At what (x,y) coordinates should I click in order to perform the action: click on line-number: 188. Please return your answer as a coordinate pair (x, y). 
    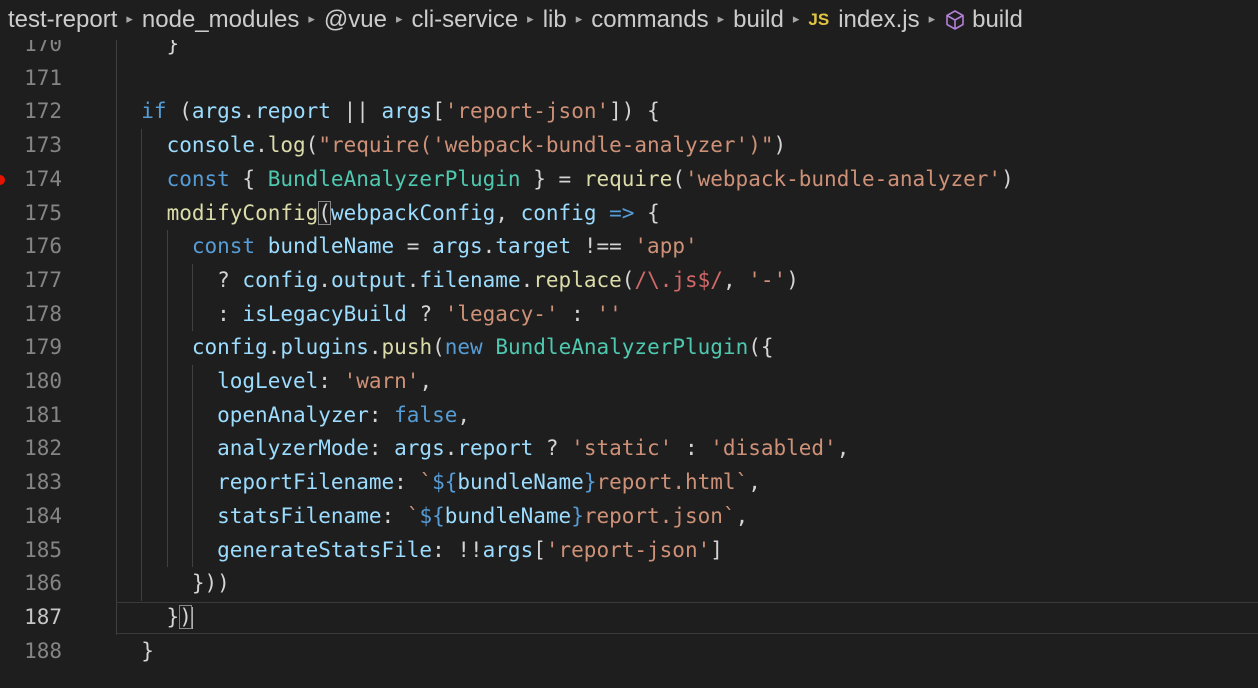
    Looking at the image, I should click on (31, 652).